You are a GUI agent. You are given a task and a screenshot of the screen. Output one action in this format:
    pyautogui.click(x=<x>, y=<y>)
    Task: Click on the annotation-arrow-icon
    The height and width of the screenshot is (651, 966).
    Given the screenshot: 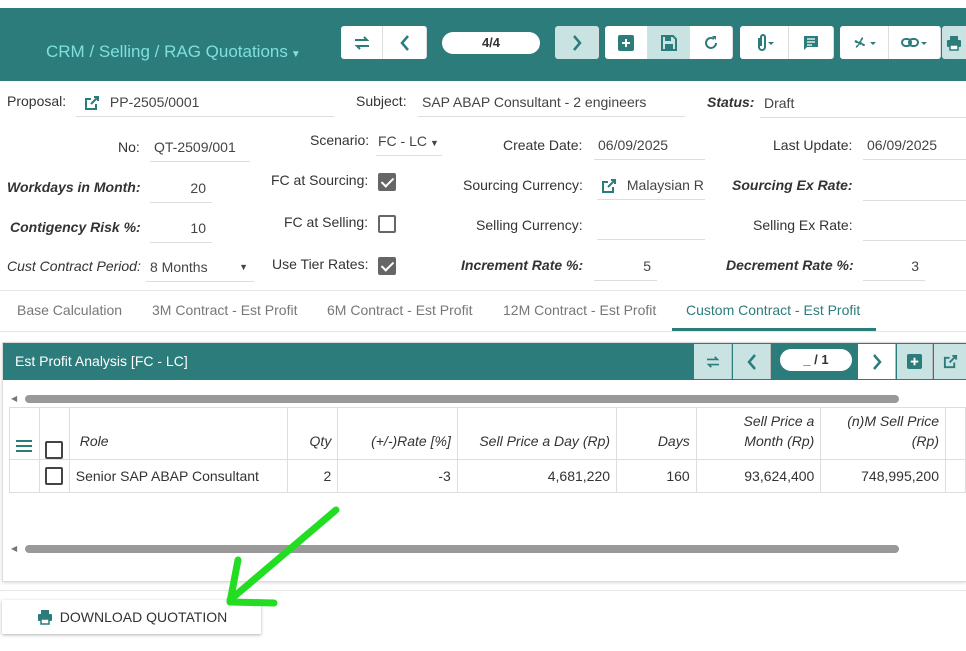 What is the action you would take?
    pyautogui.click(x=283, y=556)
    